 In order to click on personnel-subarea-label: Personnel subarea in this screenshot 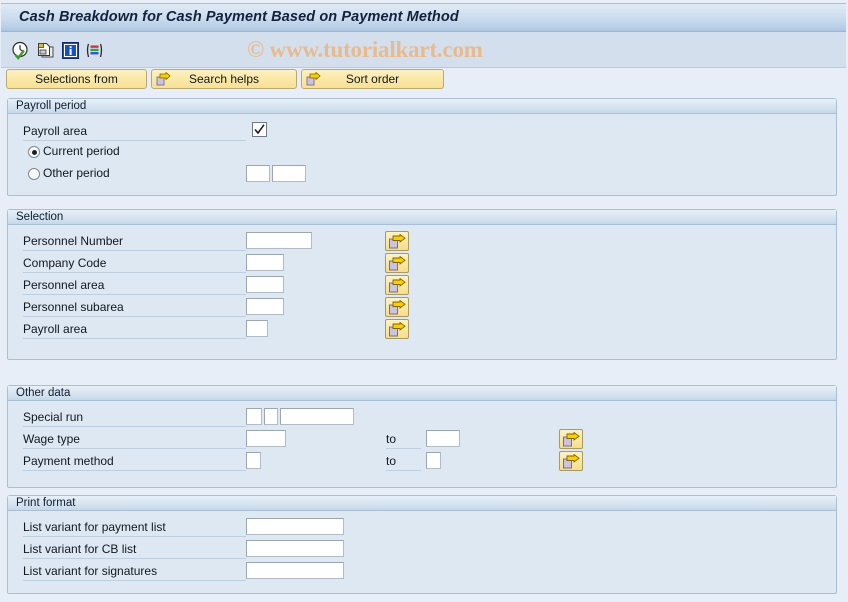, I will do `click(73, 307)`.